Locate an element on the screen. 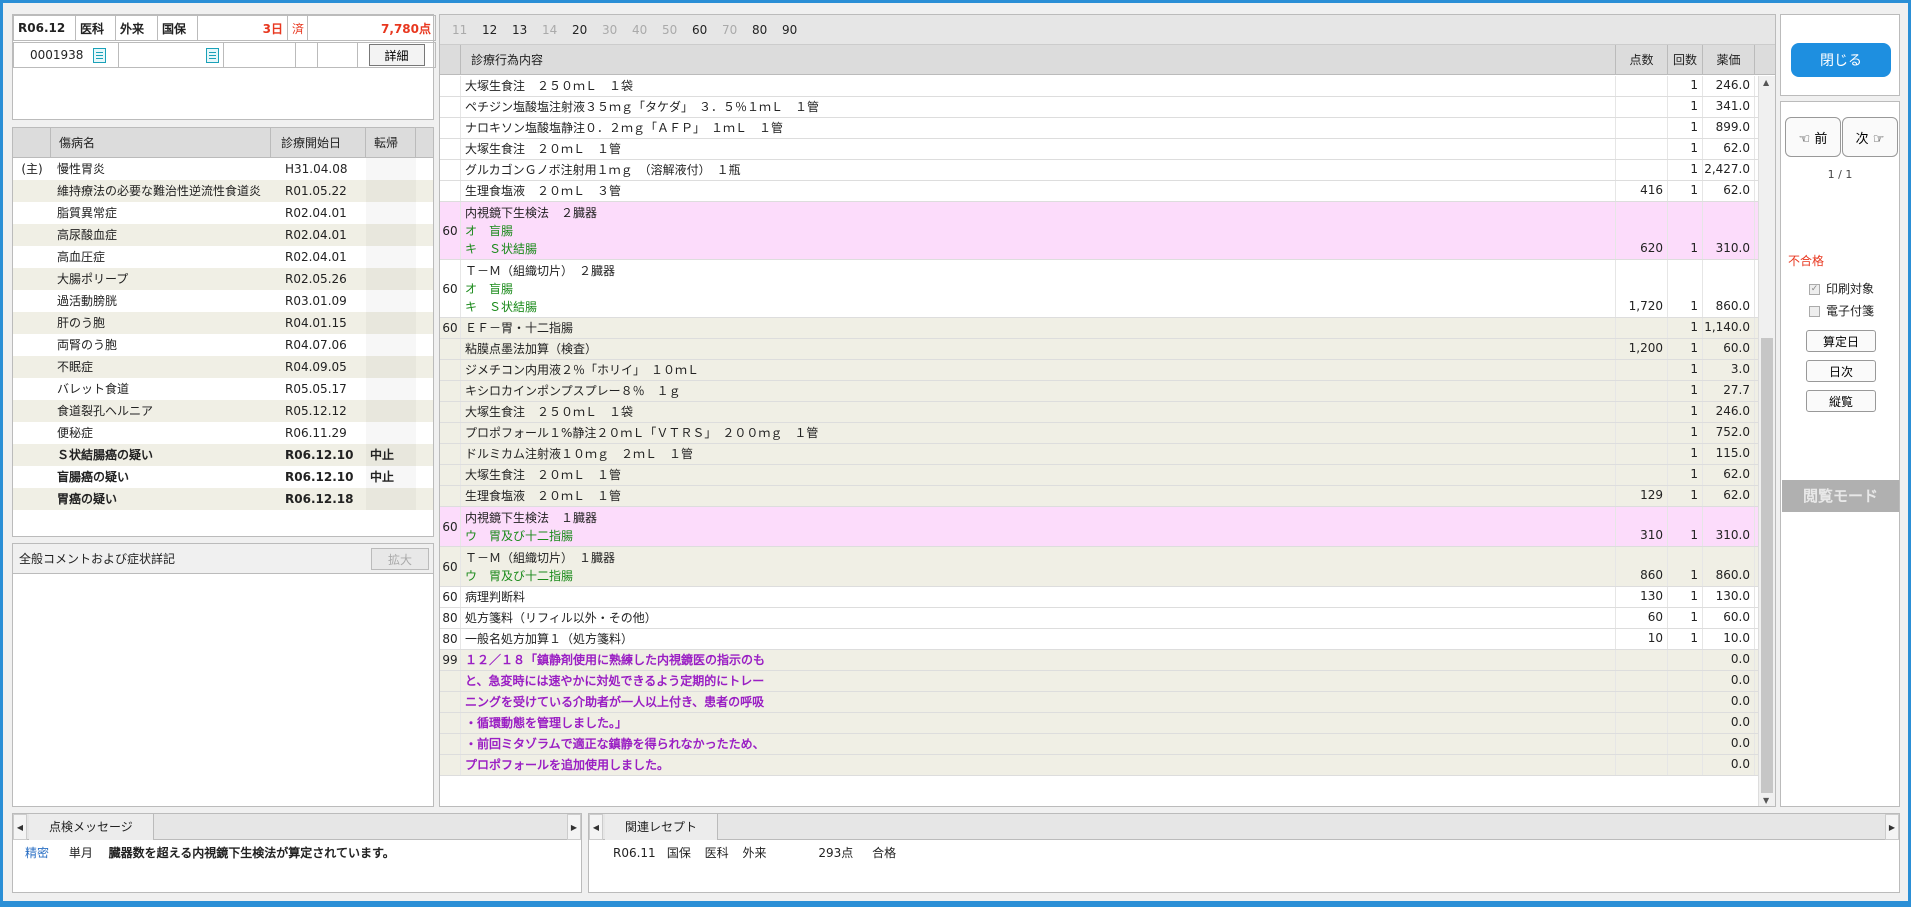  col-disease-name: 傷病名 is located at coordinates (161, 142).